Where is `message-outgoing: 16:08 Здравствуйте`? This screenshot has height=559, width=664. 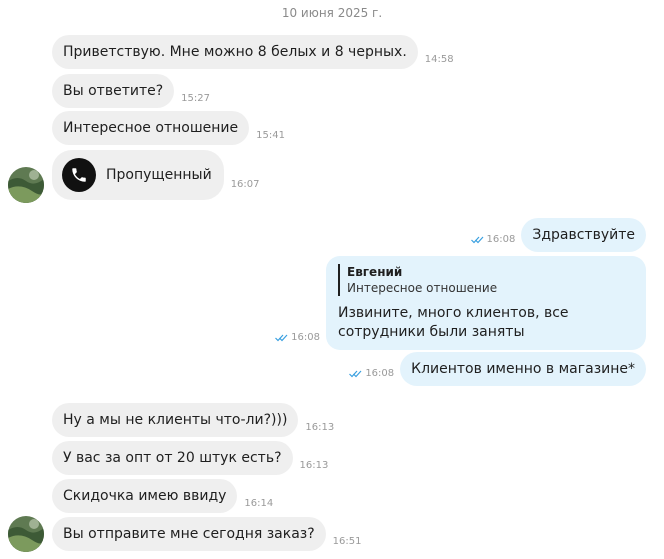
message-outgoing: 16:08 Здравствуйте is located at coordinates (558, 235).